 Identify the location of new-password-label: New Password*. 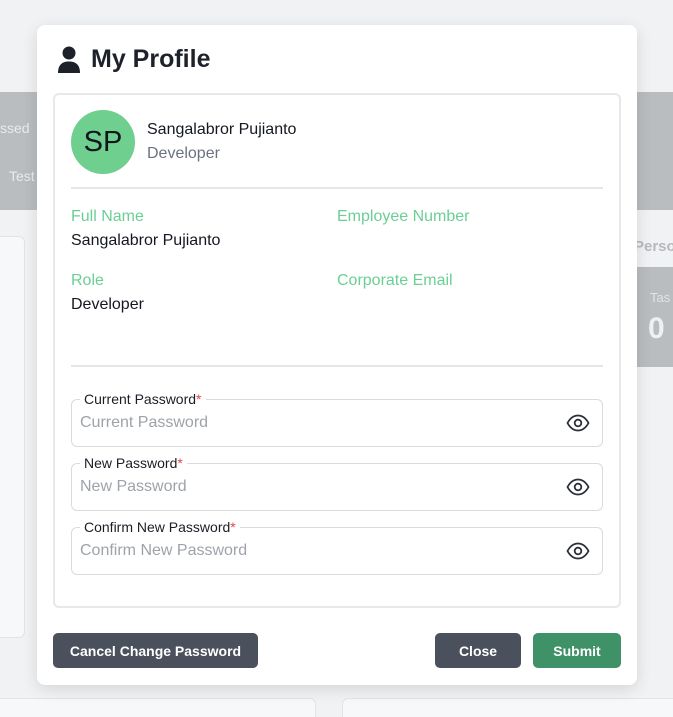
(133, 463).